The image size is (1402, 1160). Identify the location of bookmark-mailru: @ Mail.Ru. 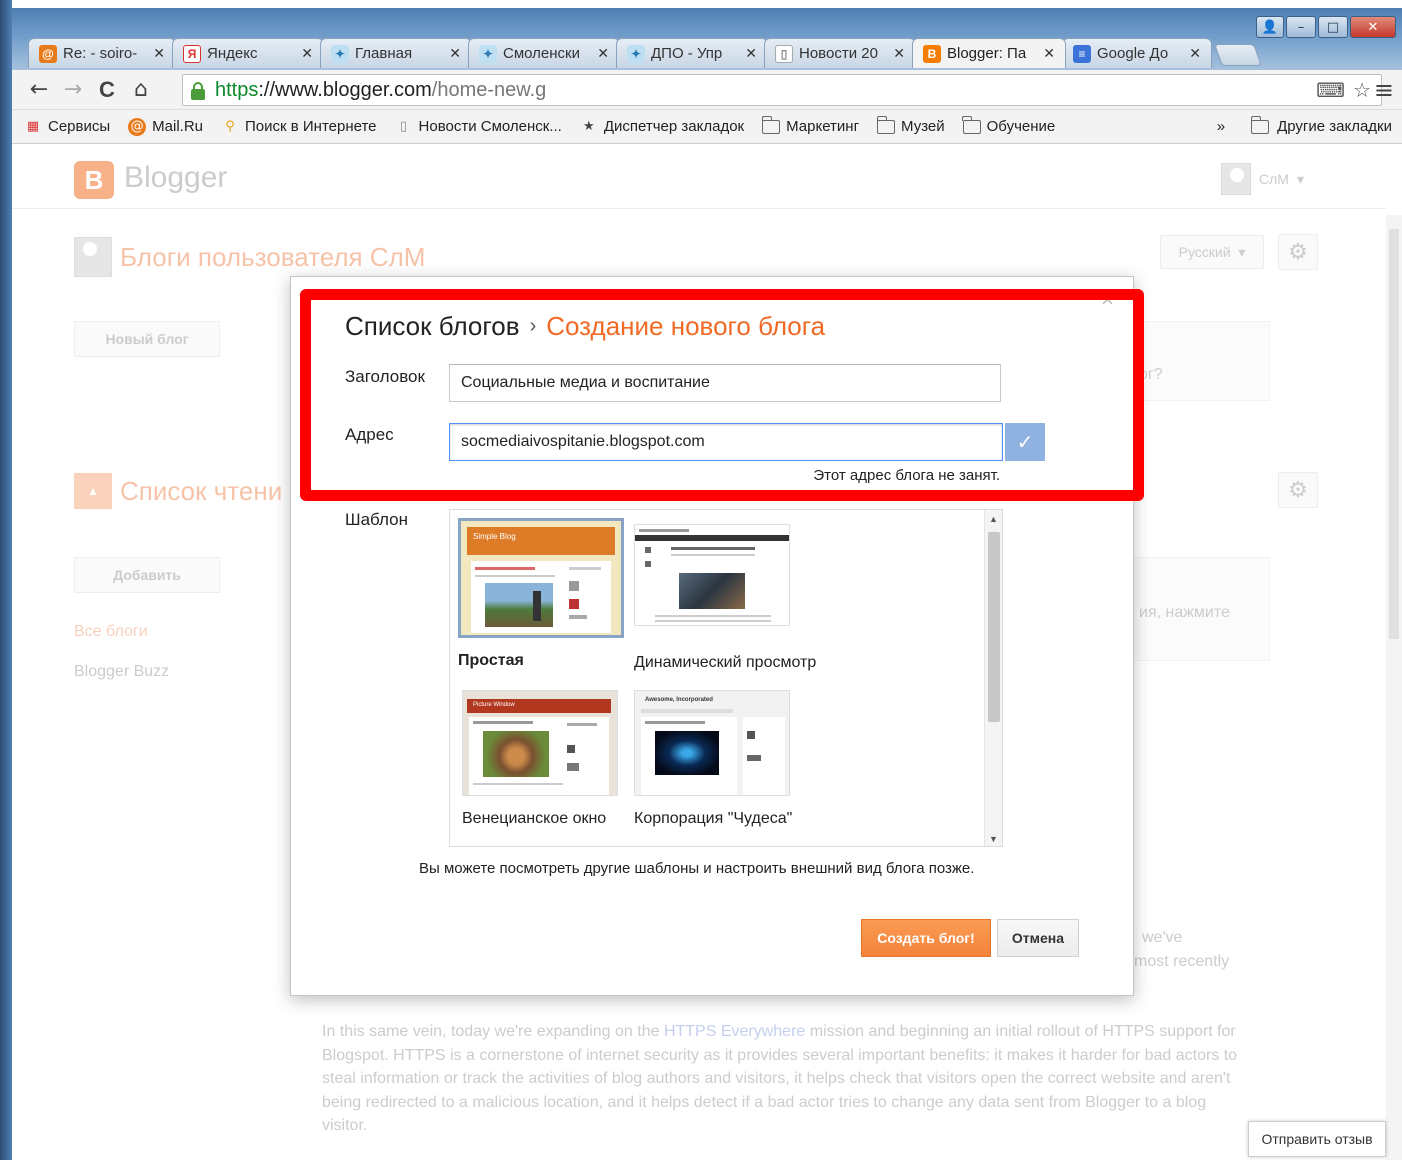
(166, 126).